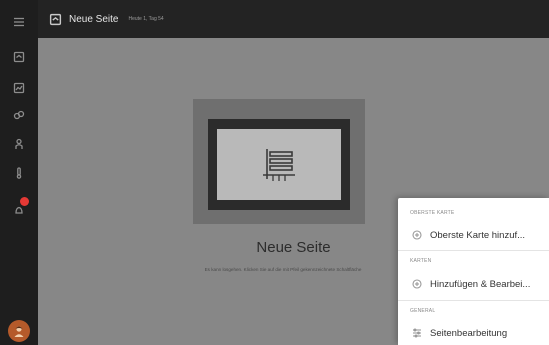 This screenshot has width=549, height=345. I want to click on sidebar-item-home, so click(19, 57).